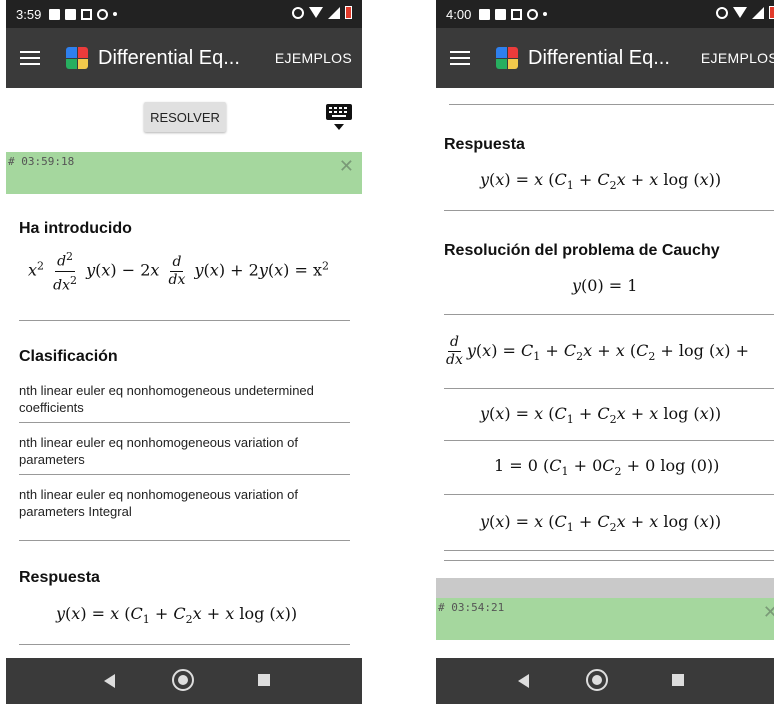  Describe the element at coordinates (459, 14) in the screenshot. I see `status-time: 4:00` at that location.